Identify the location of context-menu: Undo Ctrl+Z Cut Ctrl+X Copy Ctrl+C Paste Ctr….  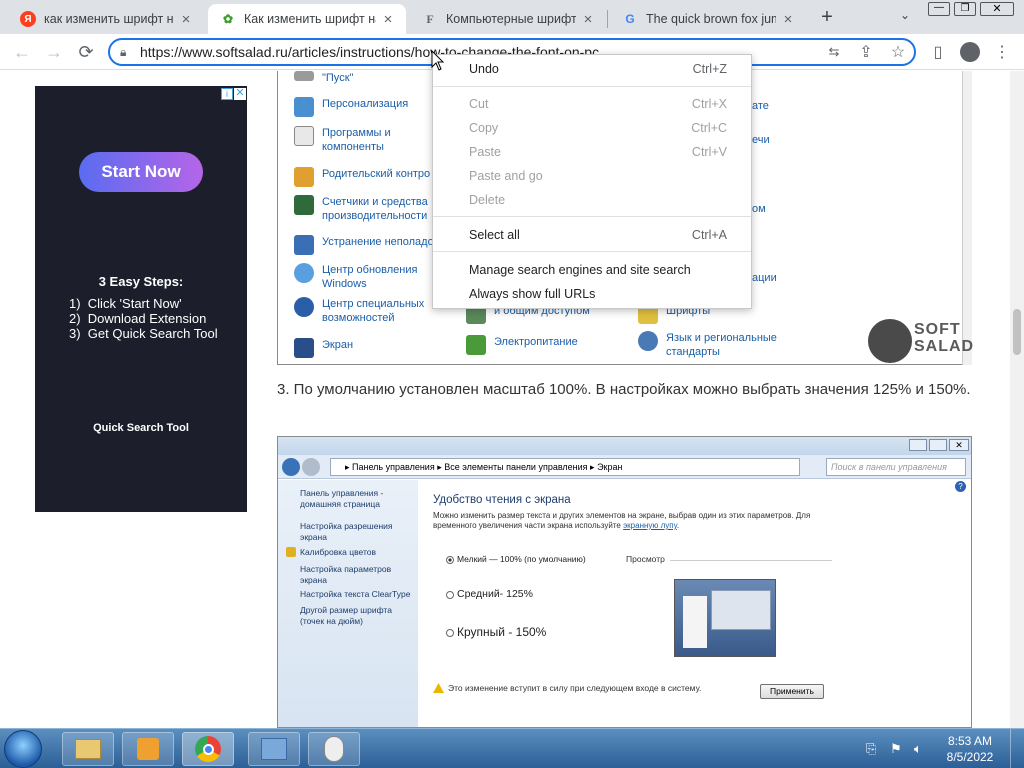
(592, 181).